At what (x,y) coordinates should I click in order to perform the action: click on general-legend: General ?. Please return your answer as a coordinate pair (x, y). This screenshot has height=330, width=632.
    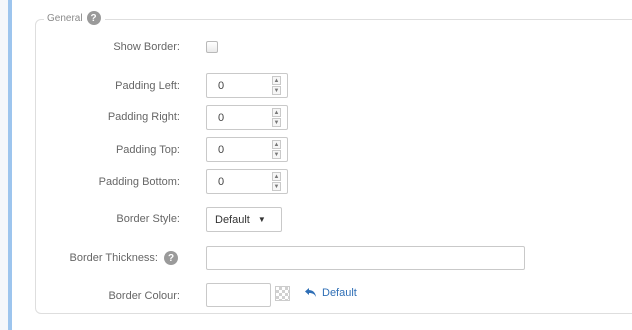
    Looking at the image, I should click on (74, 18).